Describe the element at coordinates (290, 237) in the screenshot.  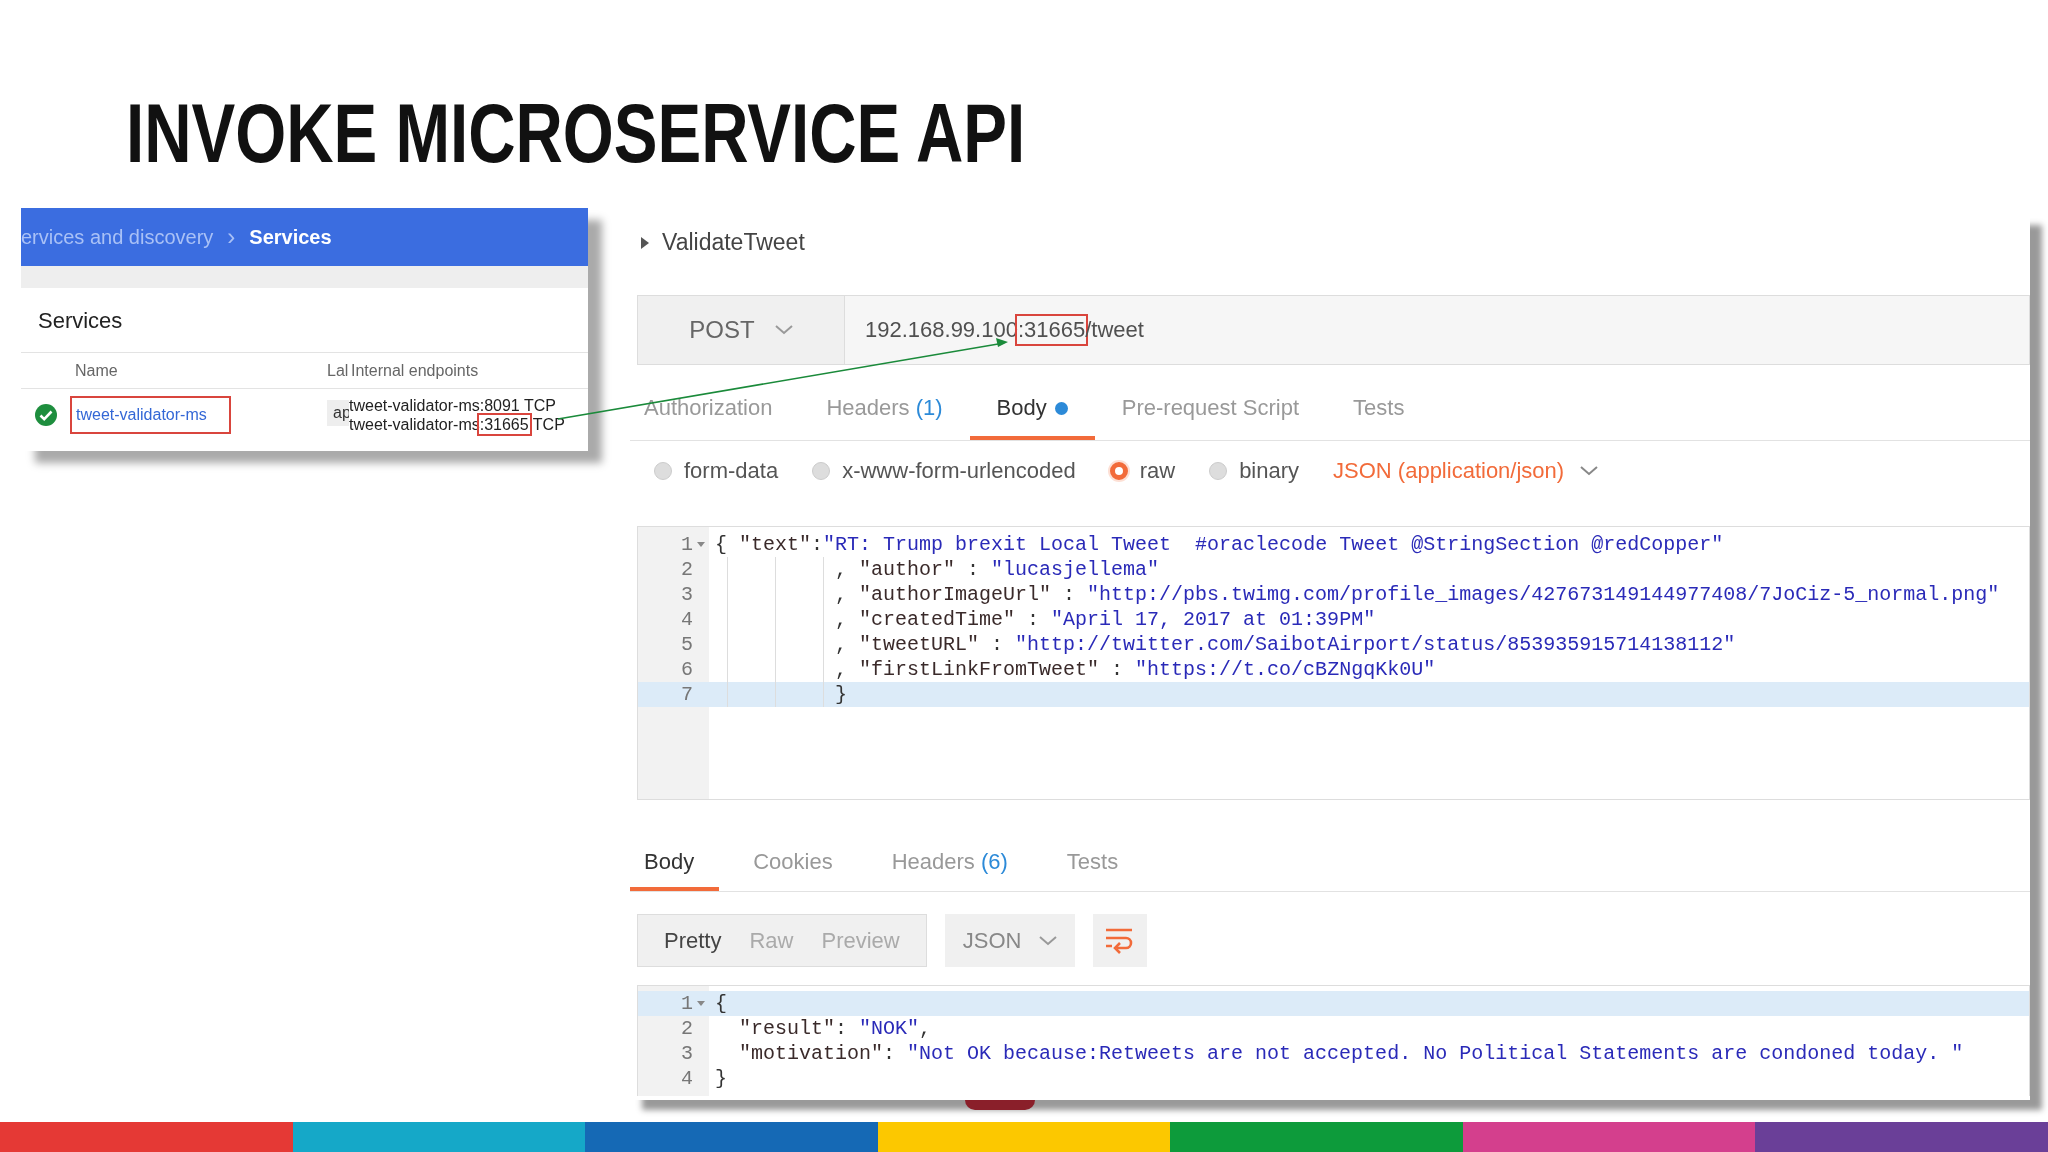
I see `breadcrumb-link: Services` at that location.